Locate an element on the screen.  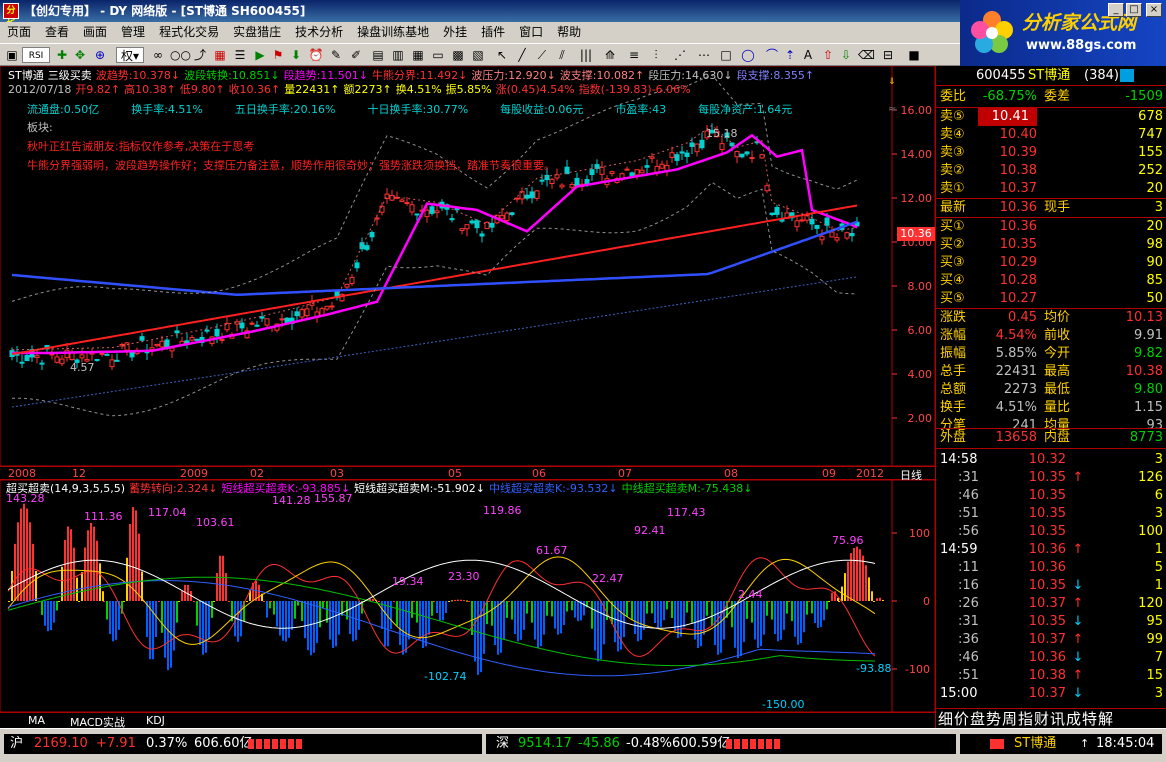
sz-index-box: 深 9514.17 -45.86 -0.48% 600.59亿 is located at coordinates (721, 744).